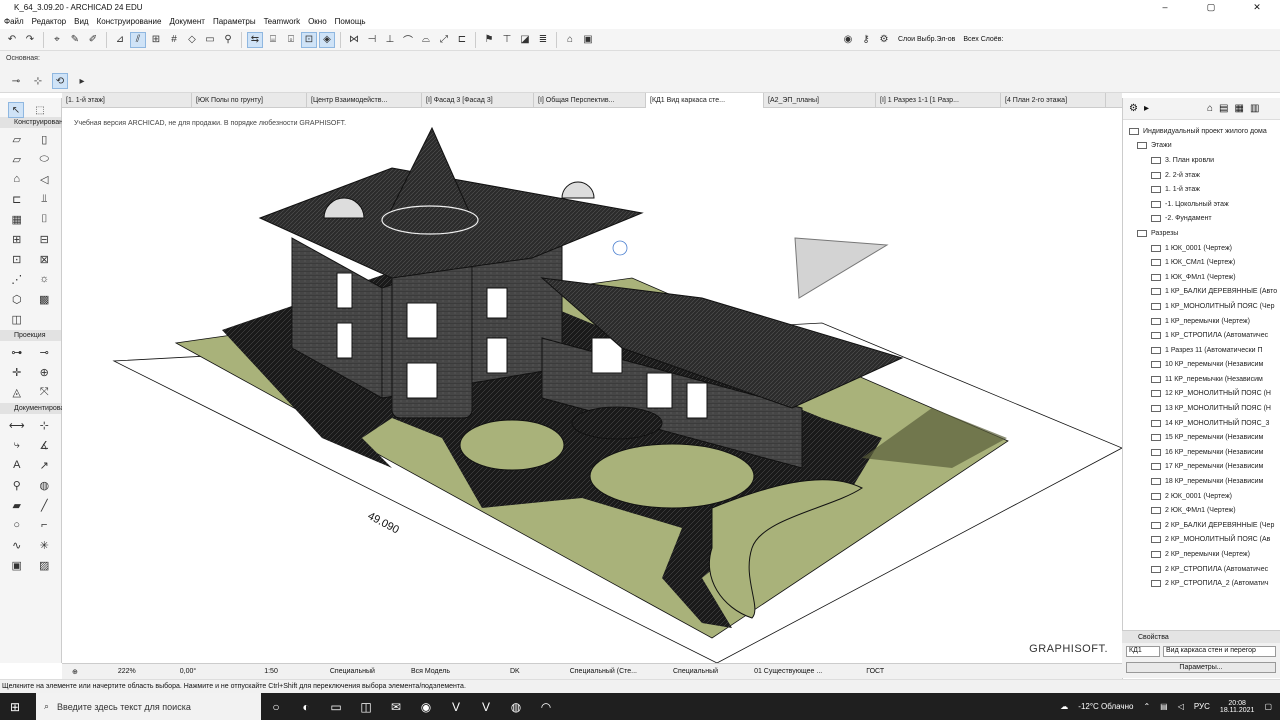 The image size is (1280, 720). I want to click on arrow-pointer-icon: ▸, so click(82, 81).